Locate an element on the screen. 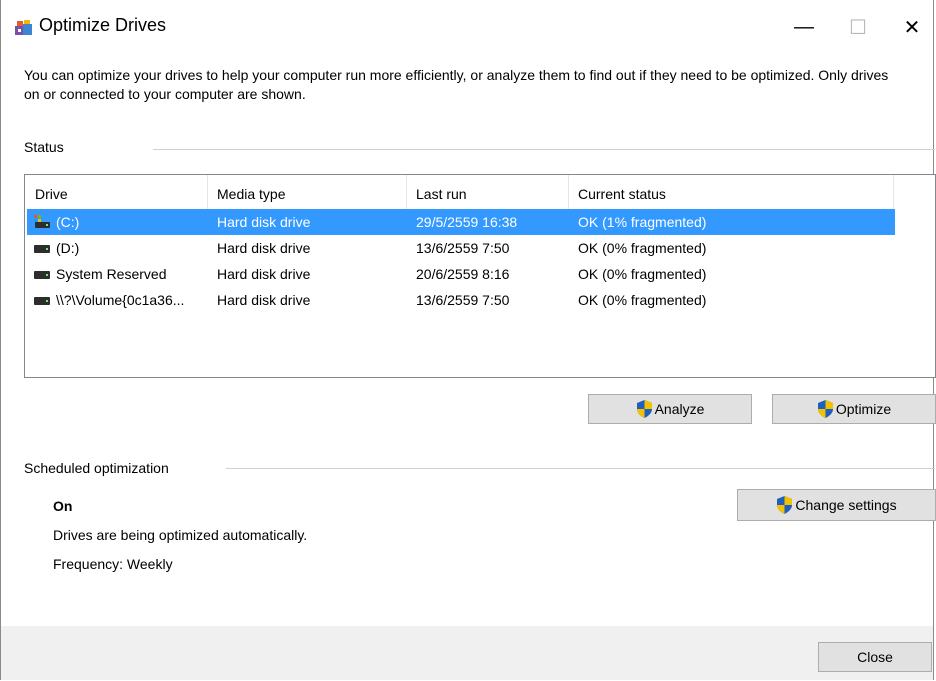  analyze-button: Analyze is located at coordinates (670, 409).